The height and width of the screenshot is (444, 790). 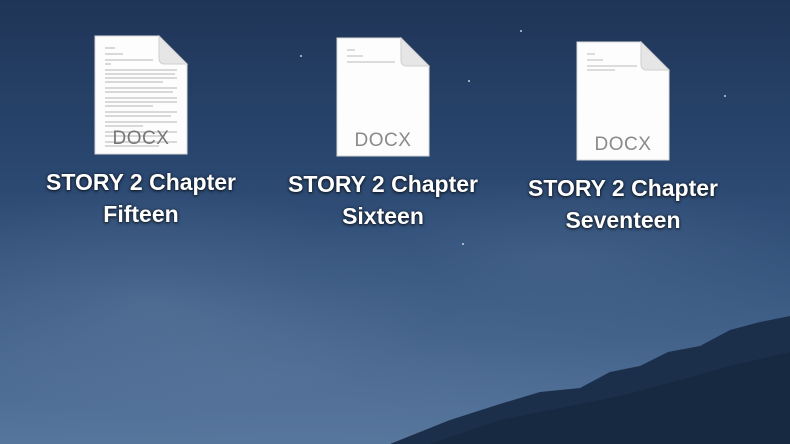 I want to click on file-item-chapter-seventeen: DOCX STORY 2 Chapter Seventeen, so click(x=623, y=138).